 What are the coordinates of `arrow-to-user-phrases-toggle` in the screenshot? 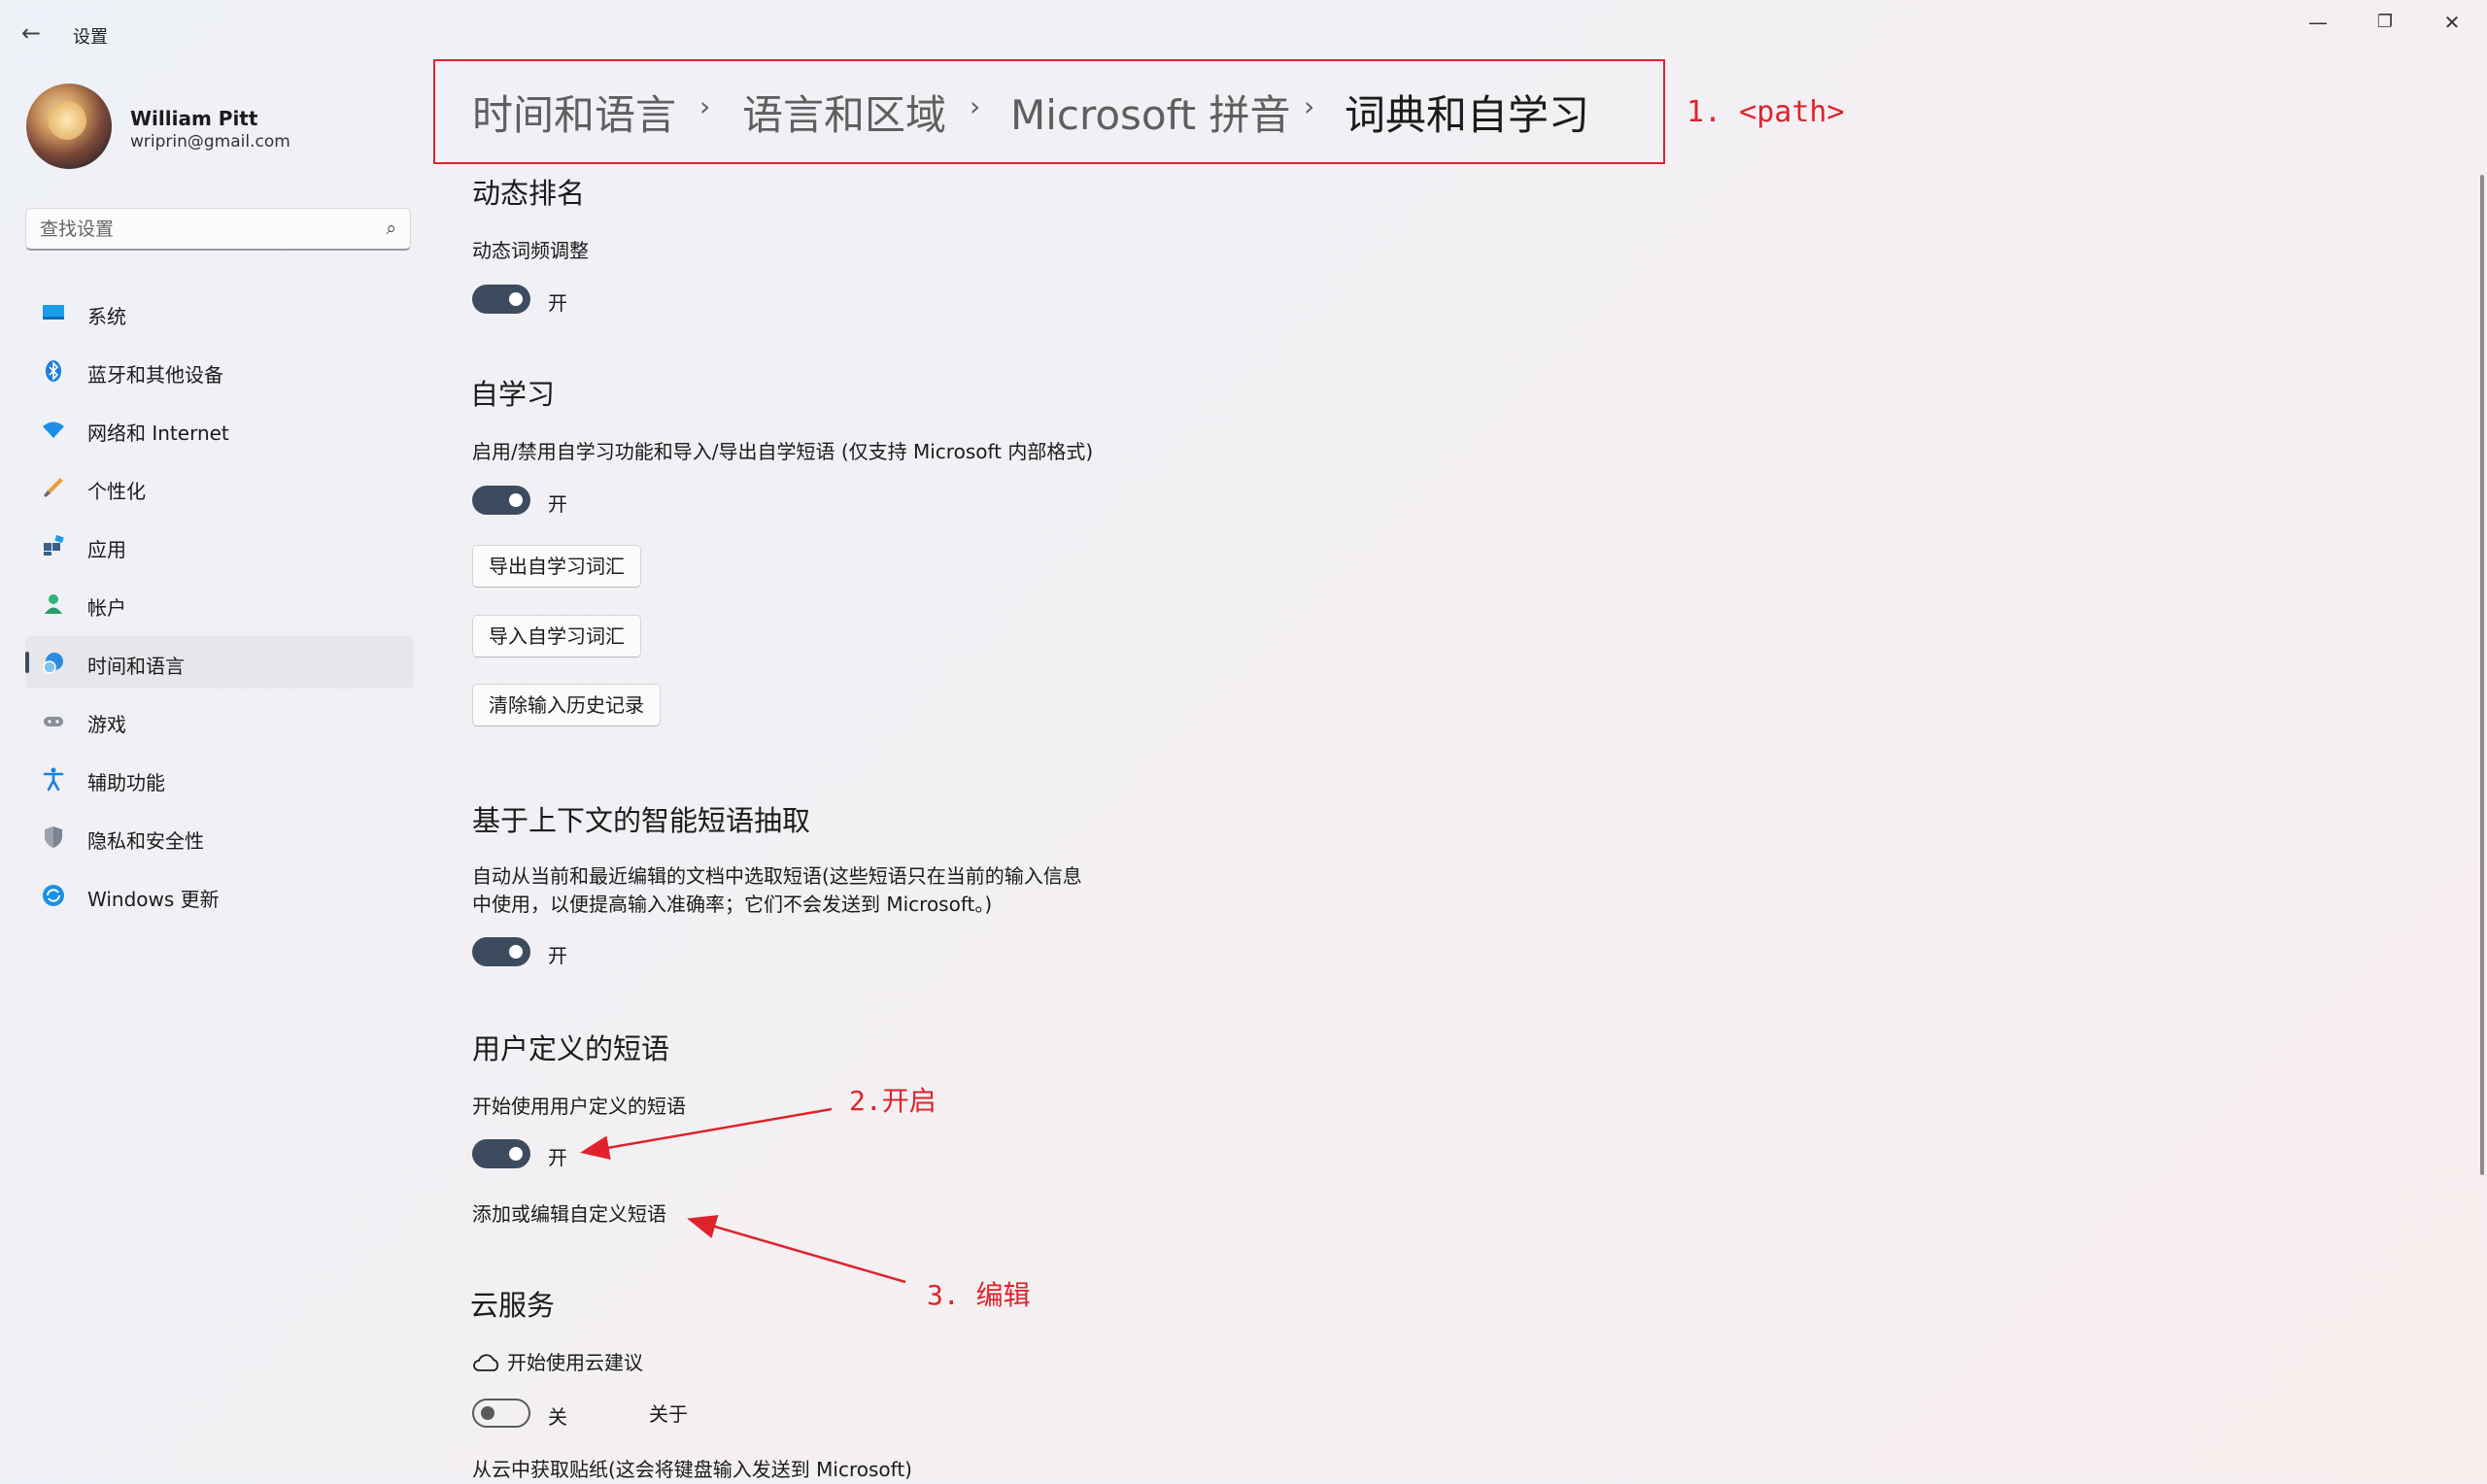 It's located at (706, 1134).